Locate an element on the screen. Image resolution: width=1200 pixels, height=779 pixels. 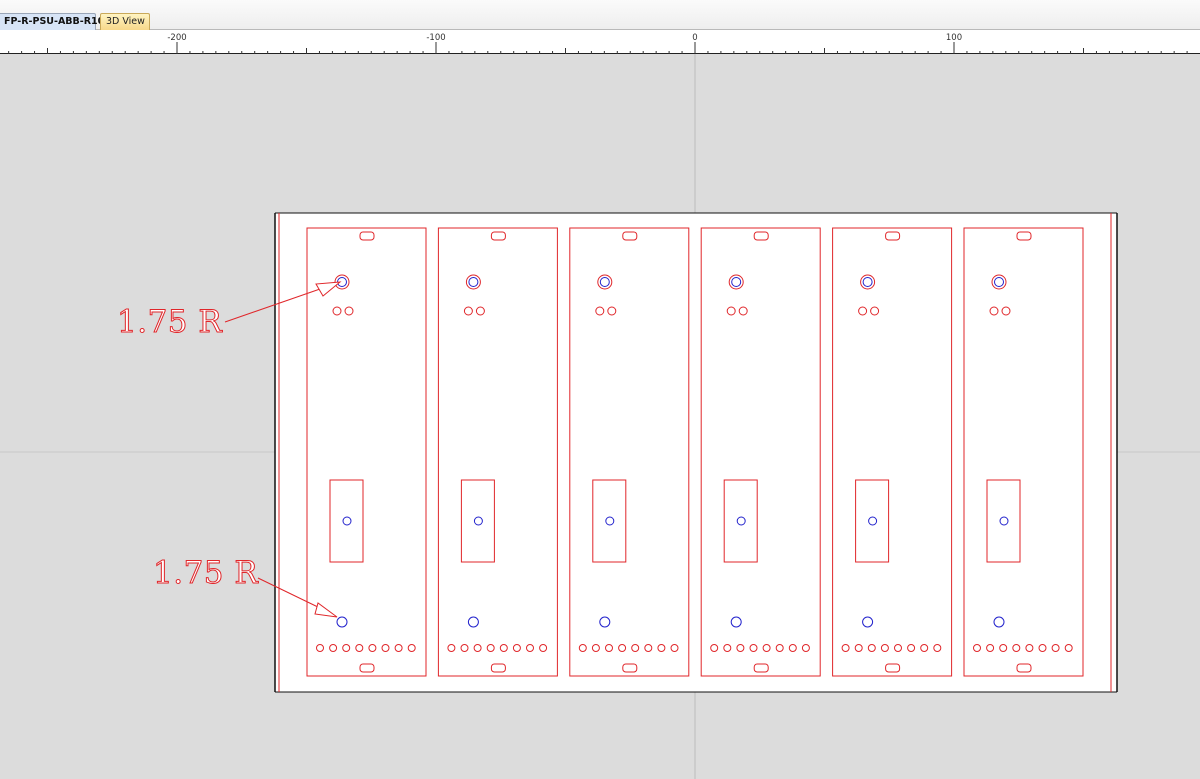
ruler-label-minus-100: -100 is located at coordinates (436, 38).